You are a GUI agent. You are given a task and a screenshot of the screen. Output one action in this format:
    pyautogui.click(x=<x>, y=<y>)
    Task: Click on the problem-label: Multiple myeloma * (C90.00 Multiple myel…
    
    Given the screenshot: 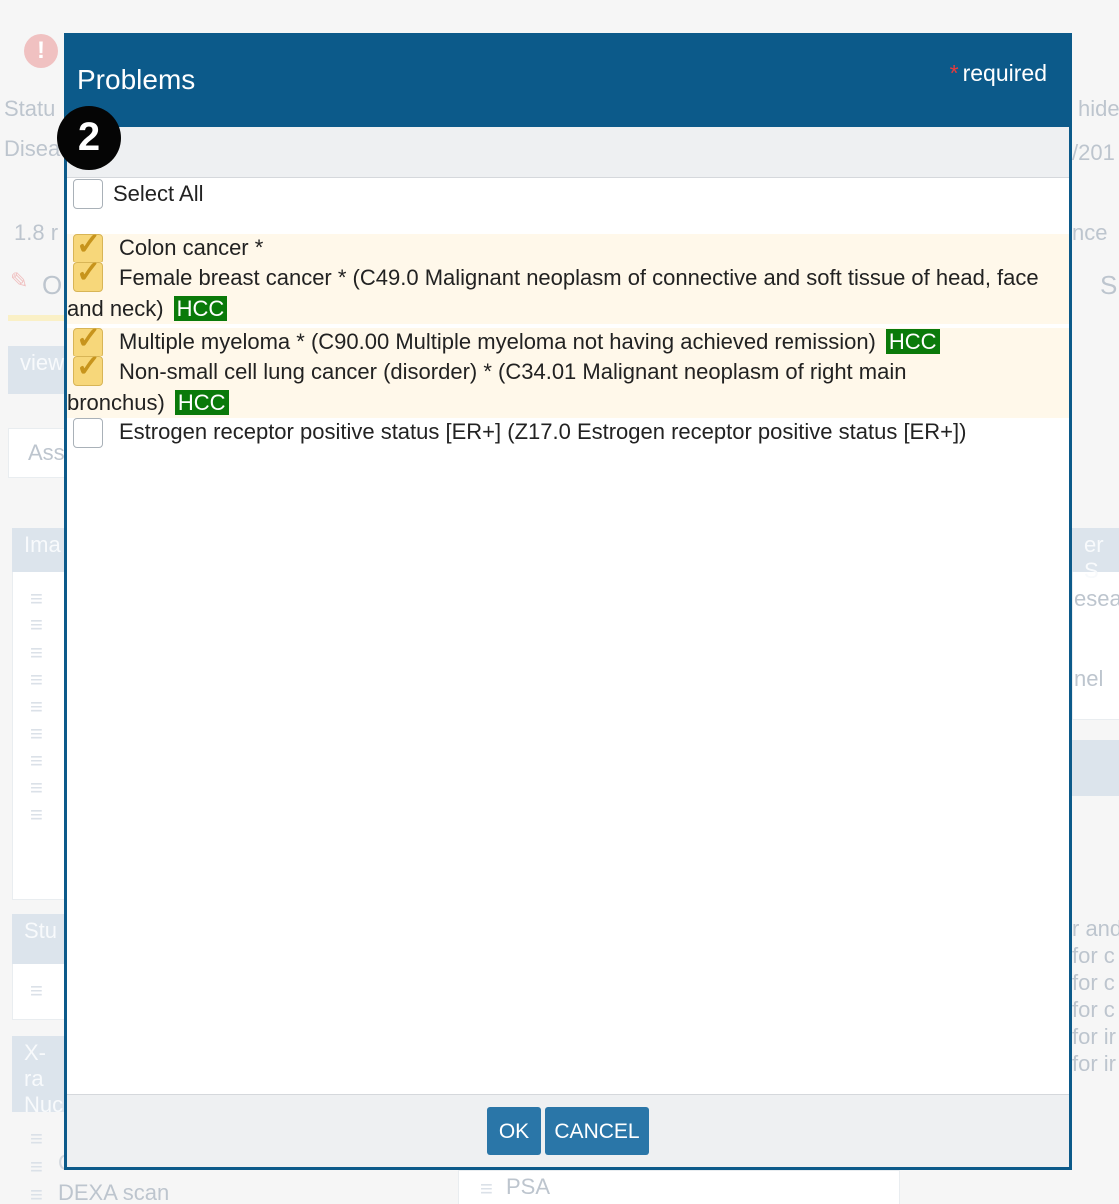 What is the action you would take?
    pyautogui.click(x=497, y=341)
    